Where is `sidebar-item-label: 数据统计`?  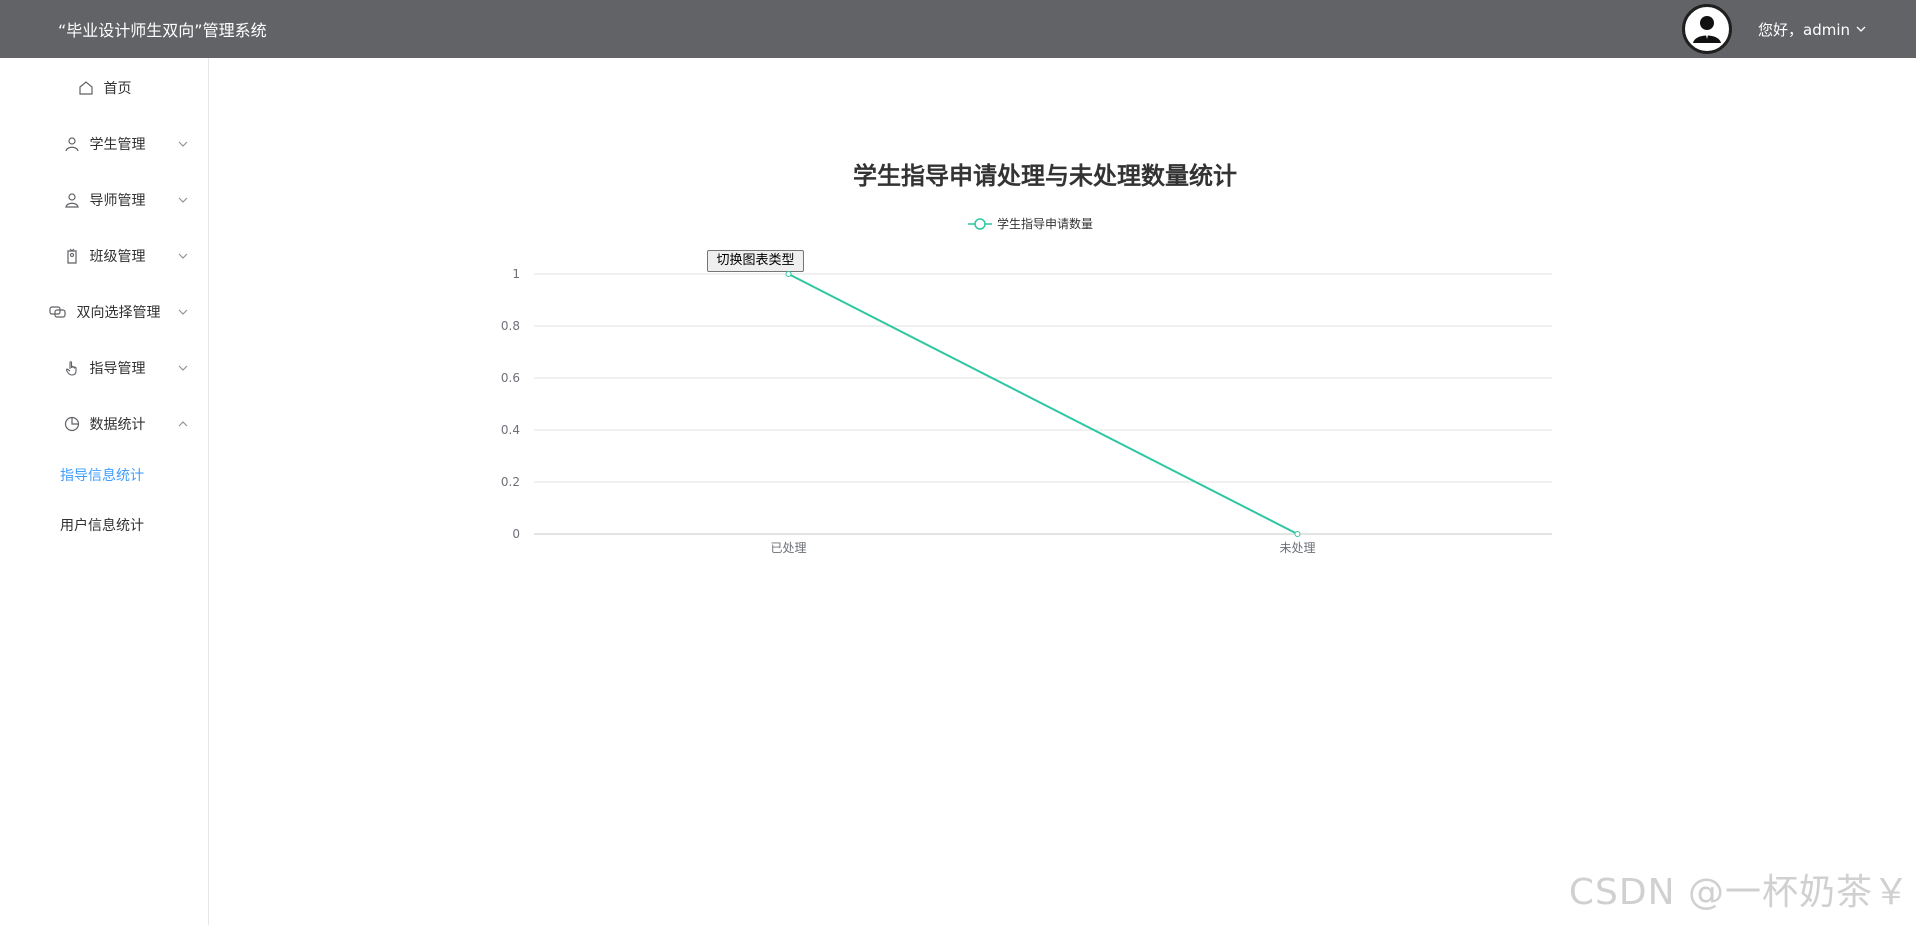 sidebar-item-label: 数据统计 is located at coordinates (117, 425).